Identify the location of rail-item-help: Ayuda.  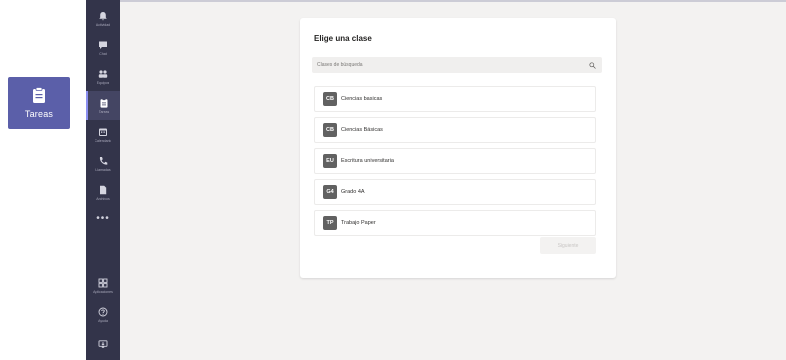
(103, 314).